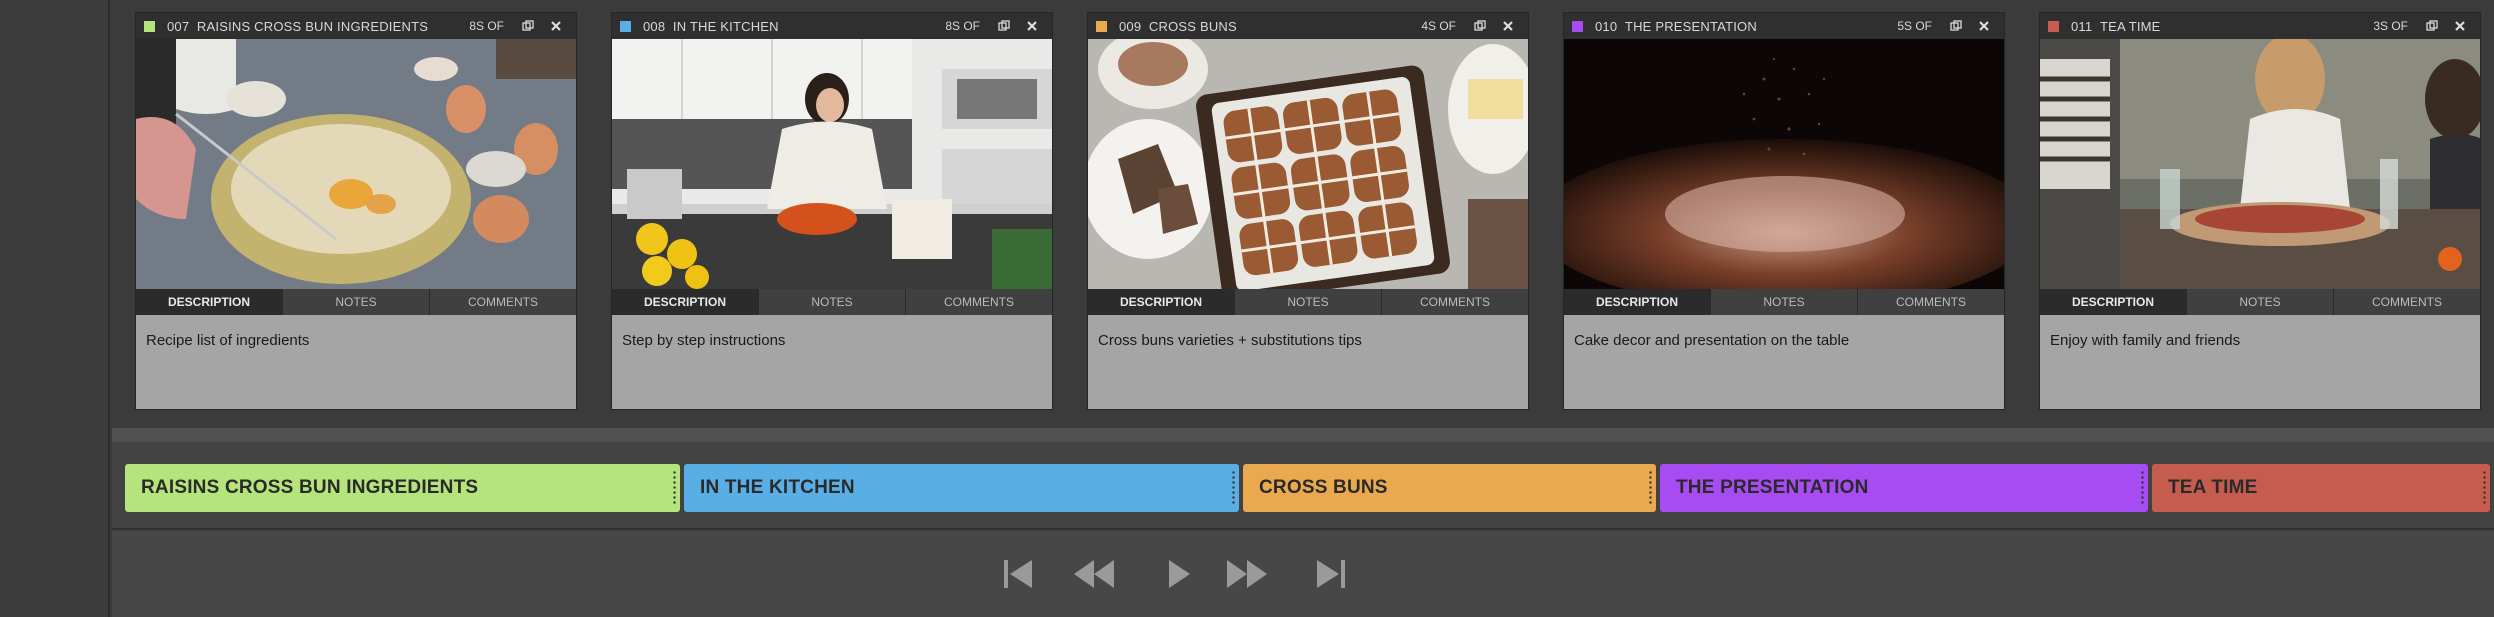 The width and height of the screenshot is (2494, 617). I want to click on card-description: Step by step instructions, so click(832, 362).